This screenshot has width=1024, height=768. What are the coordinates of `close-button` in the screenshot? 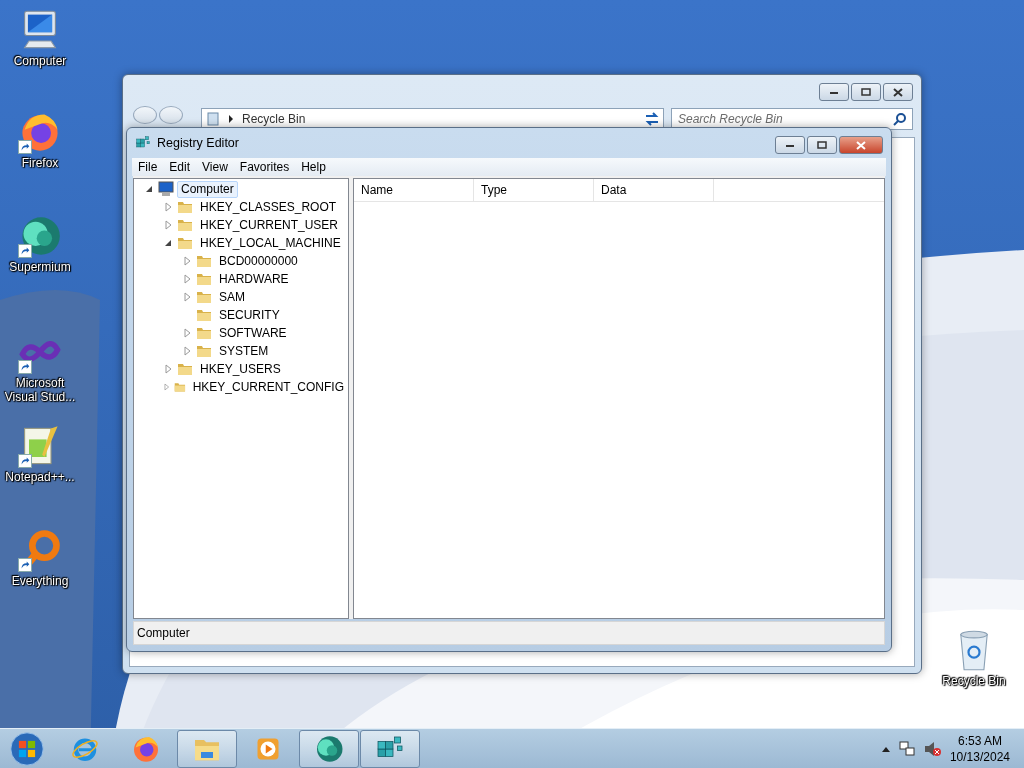 It's located at (898, 92).